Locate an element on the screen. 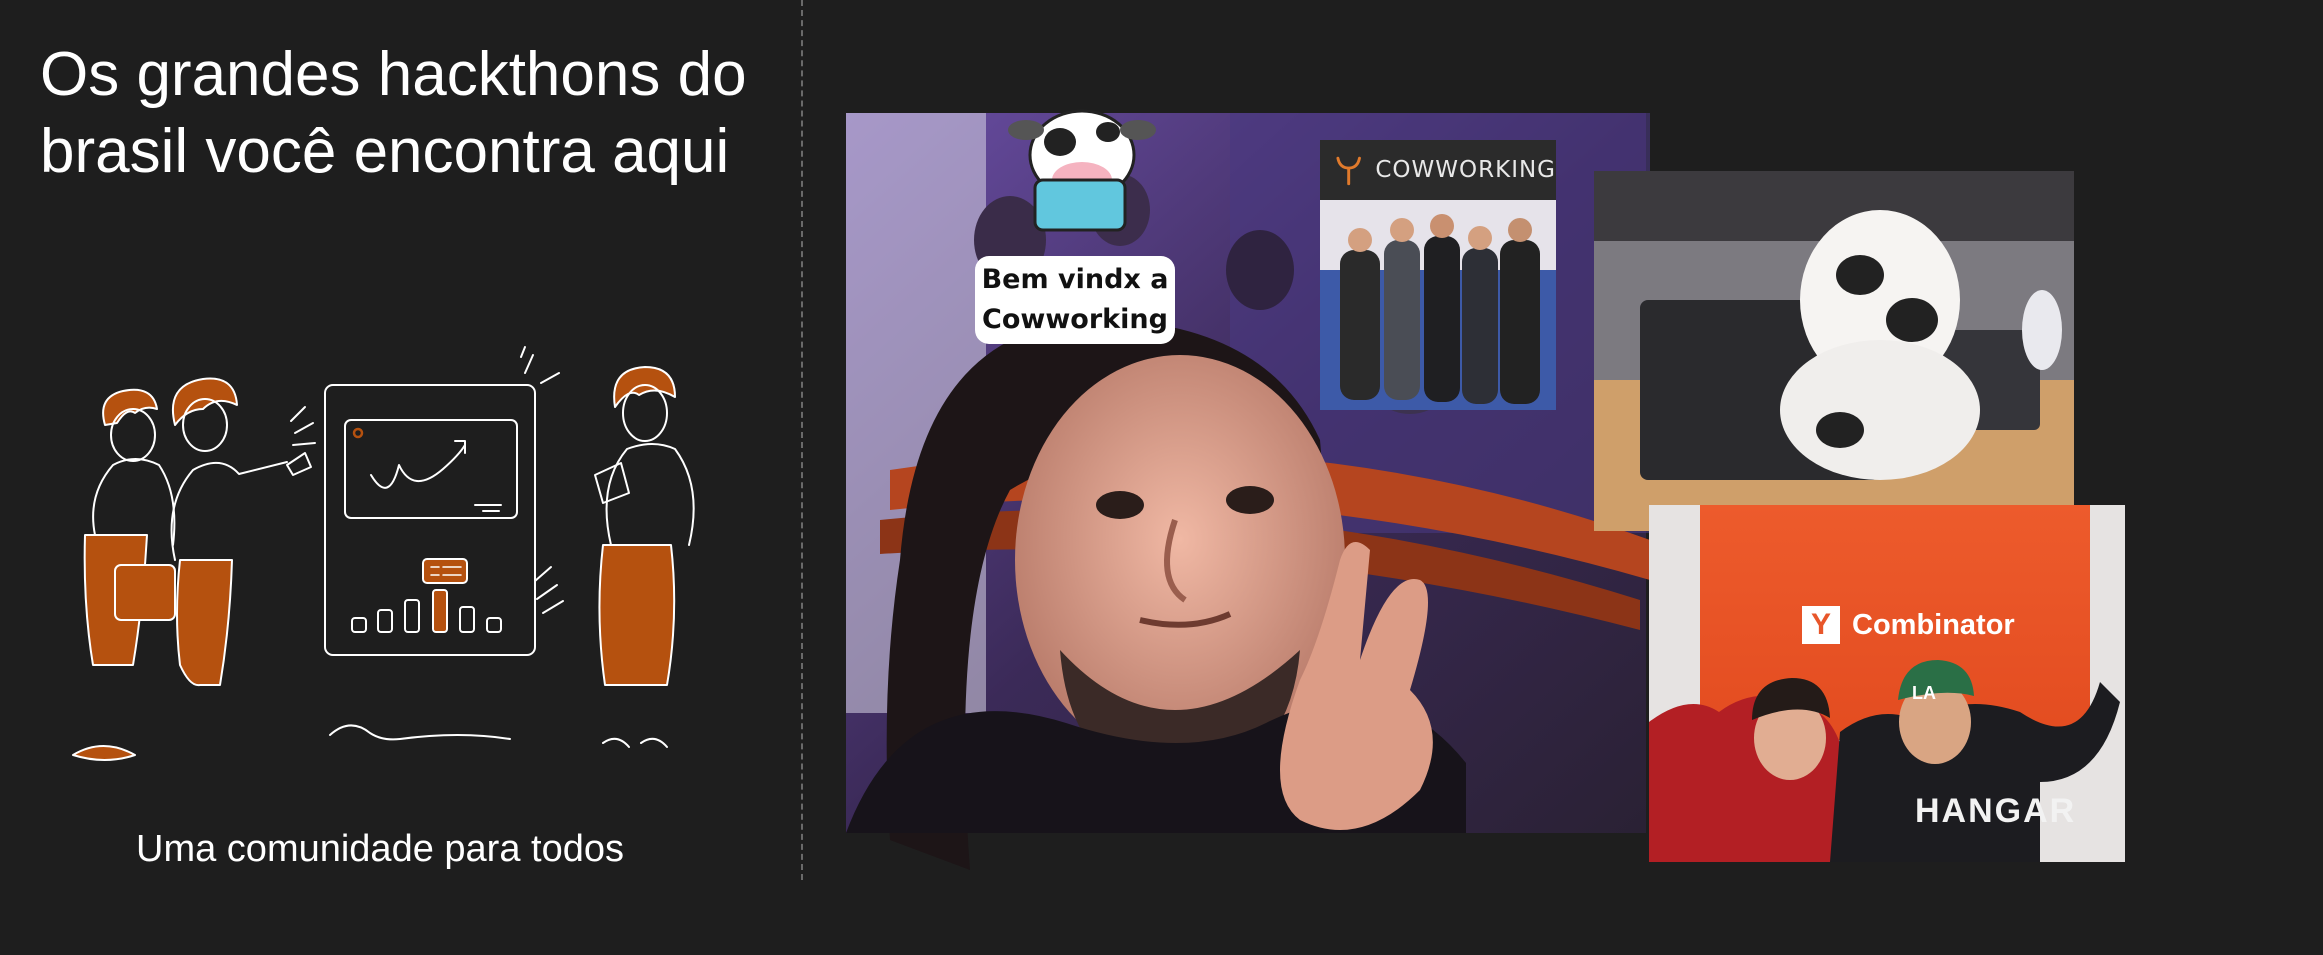 The width and height of the screenshot is (2323, 955). y-combinator-logo: Y Combinator is located at coordinates (1908, 625).